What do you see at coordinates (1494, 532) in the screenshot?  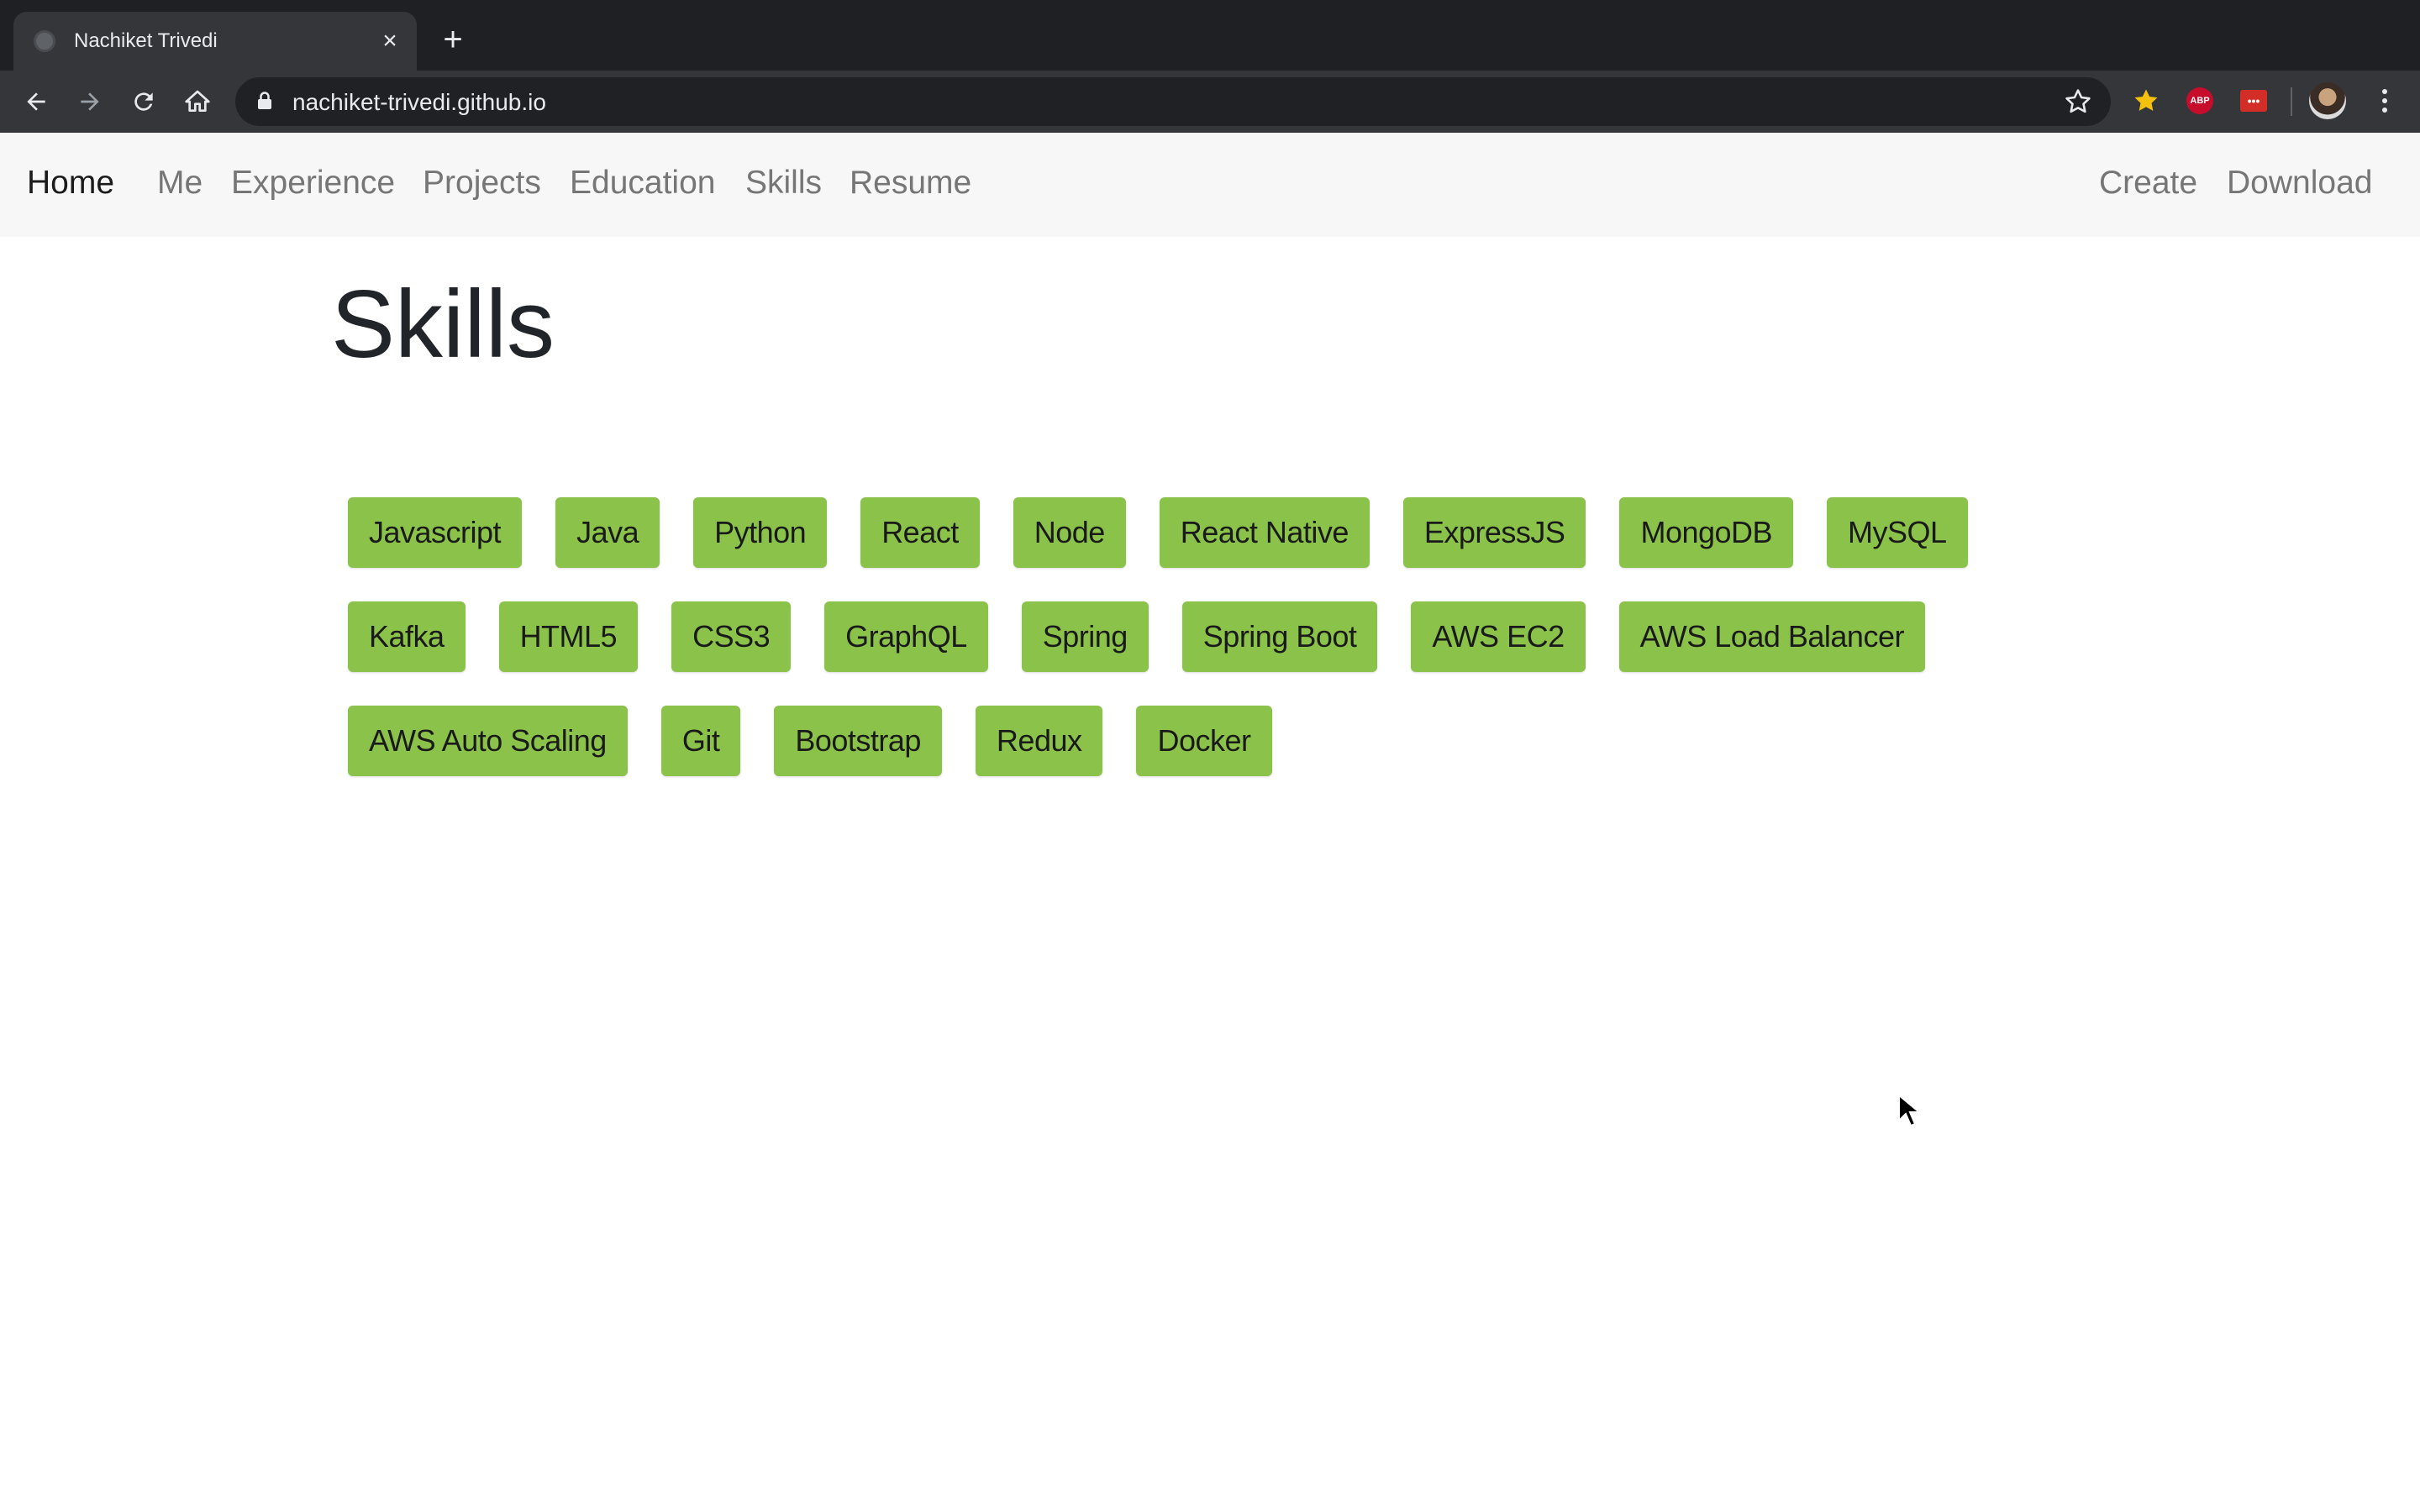 I see `skill-badge: ExpressJS` at bounding box center [1494, 532].